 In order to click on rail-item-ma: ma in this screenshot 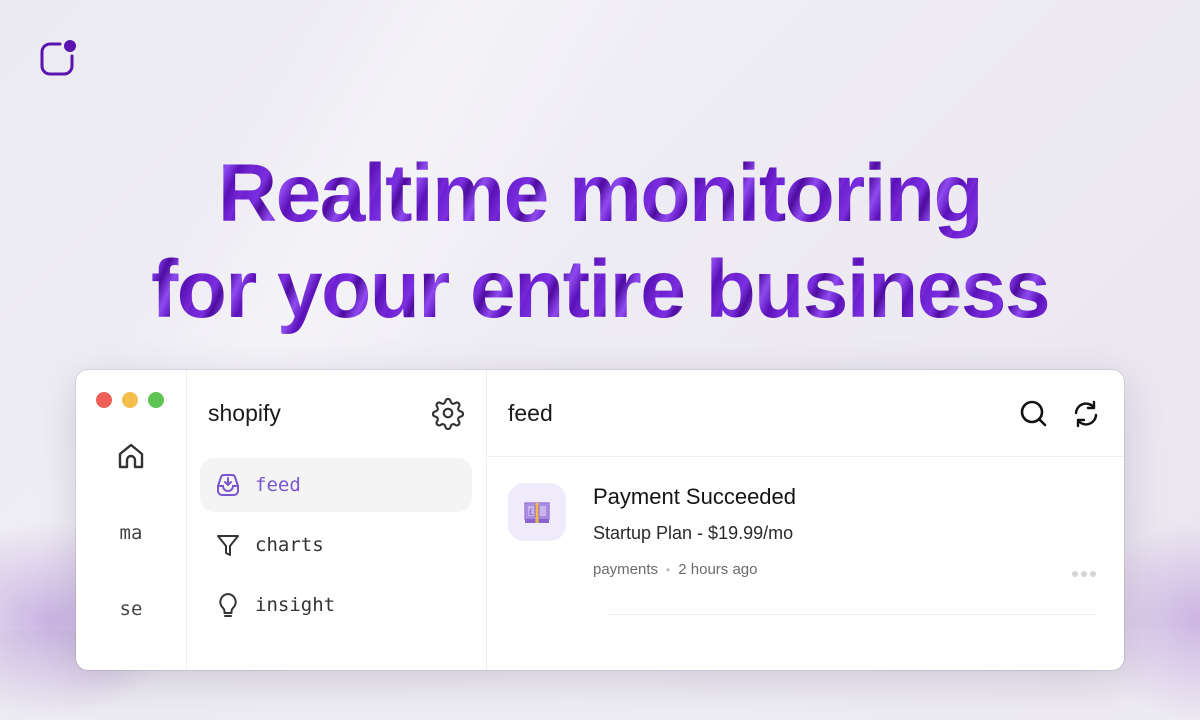, I will do `click(131, 533)`.